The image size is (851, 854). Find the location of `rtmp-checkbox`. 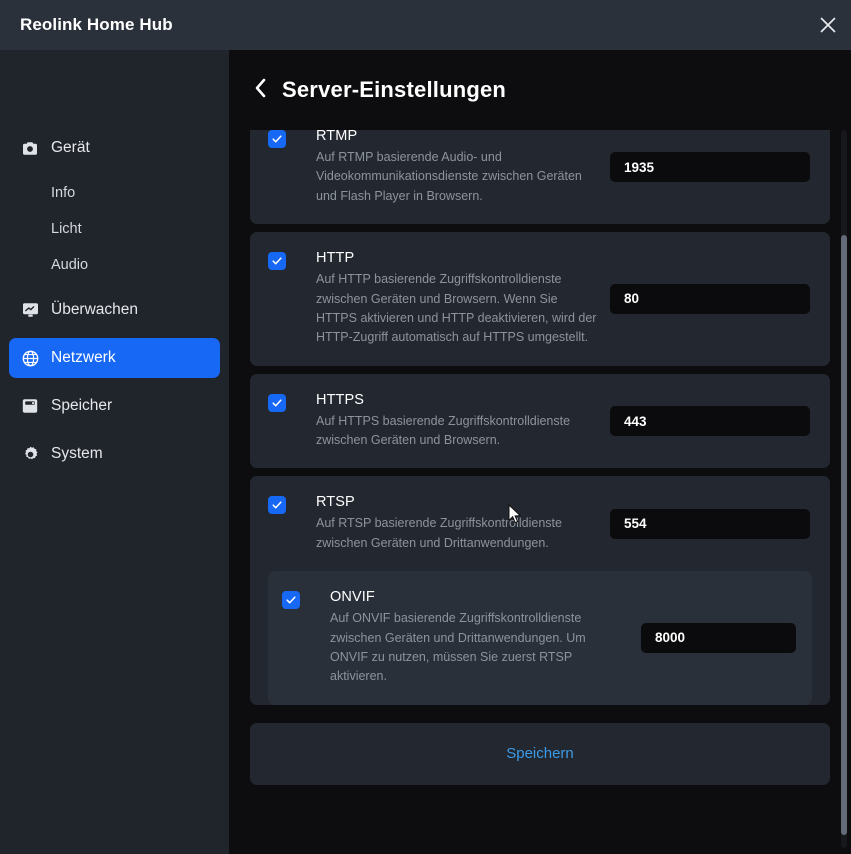

rtmp-checkbox is located at coordinates (277, 139).